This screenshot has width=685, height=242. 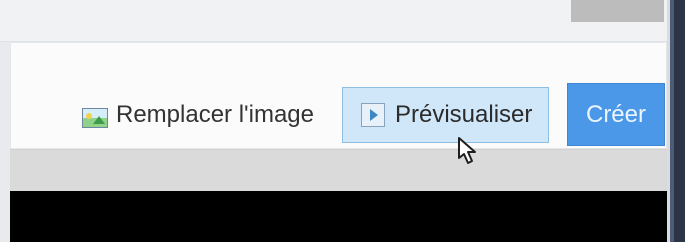 I want to click on preview-button: Prévisualiser, so click(x=445, y=115).